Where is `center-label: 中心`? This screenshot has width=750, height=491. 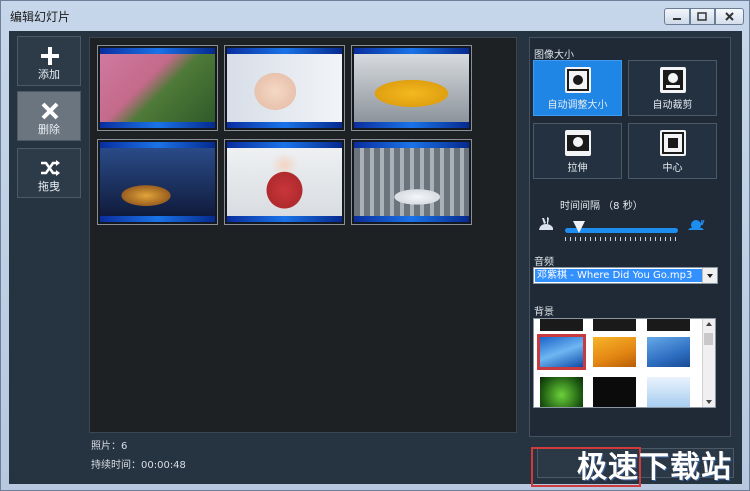
center-label: 中心 is located at coordinates (672, 168).